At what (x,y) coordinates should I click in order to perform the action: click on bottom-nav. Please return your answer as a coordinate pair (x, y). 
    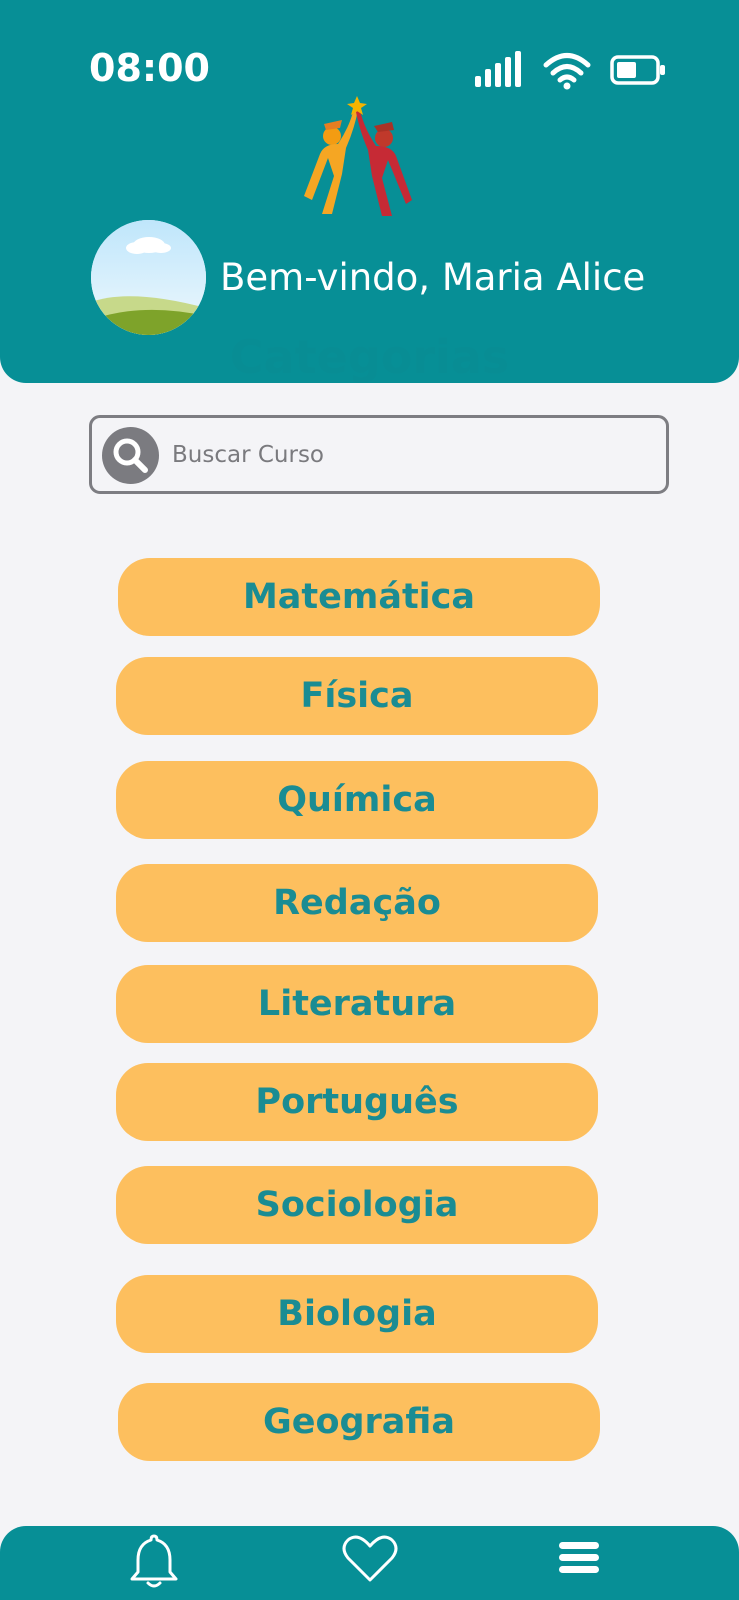
    Looking at the image, I should click on (369, 1563).